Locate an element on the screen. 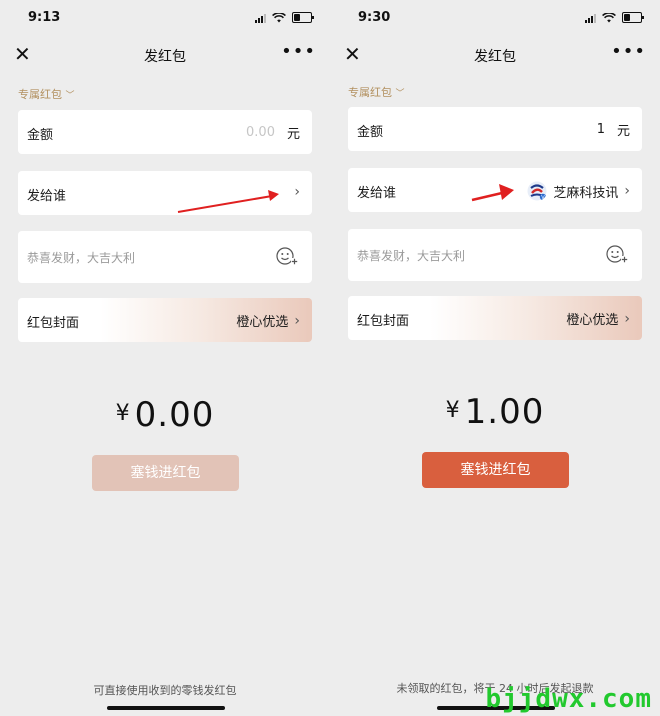  footer-note: 可直接使用收到的零钱发红包 is located at coordinates (165, 690).